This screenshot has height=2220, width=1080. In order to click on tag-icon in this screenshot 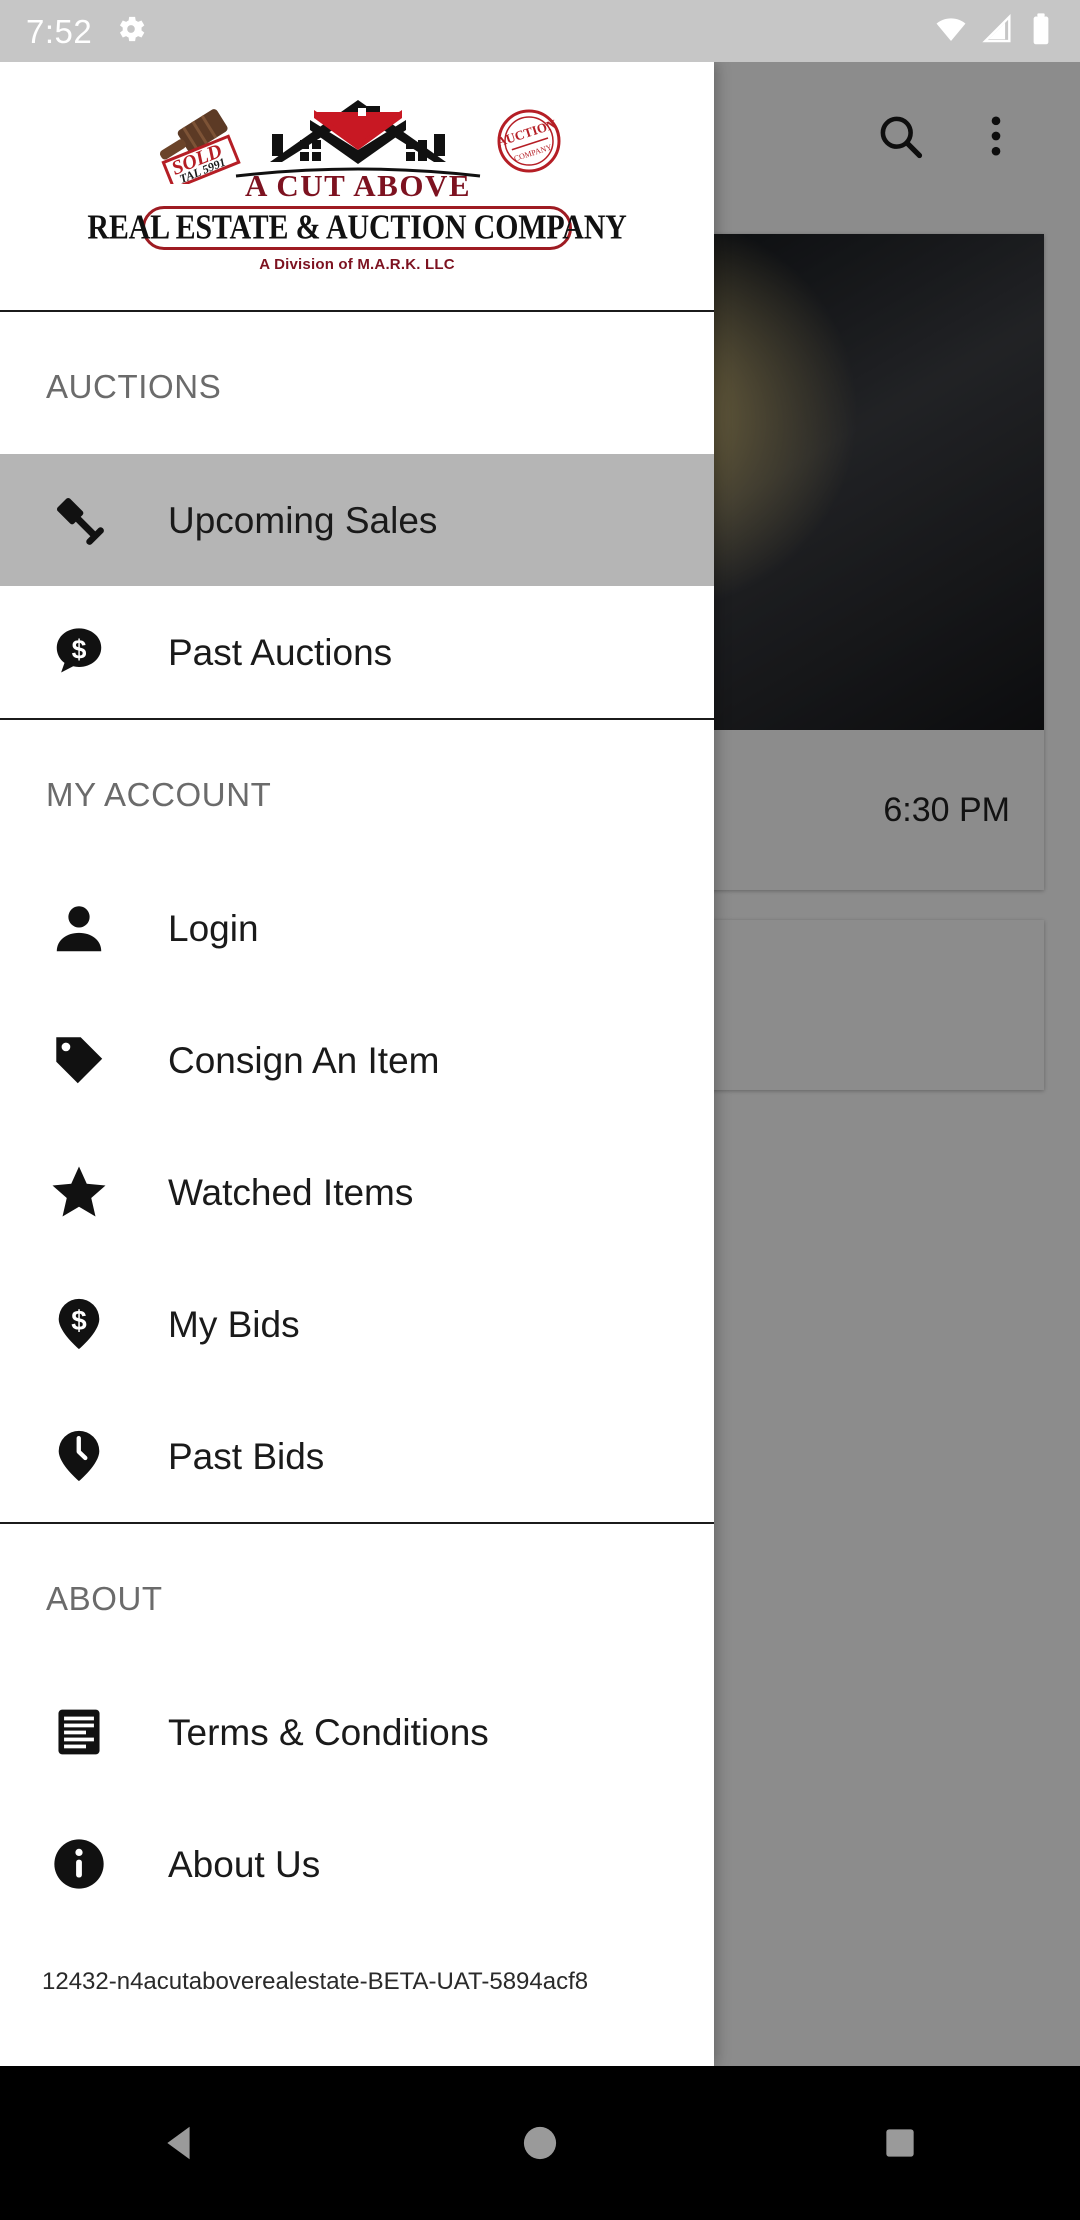, I will do `click(79, 1060)`.